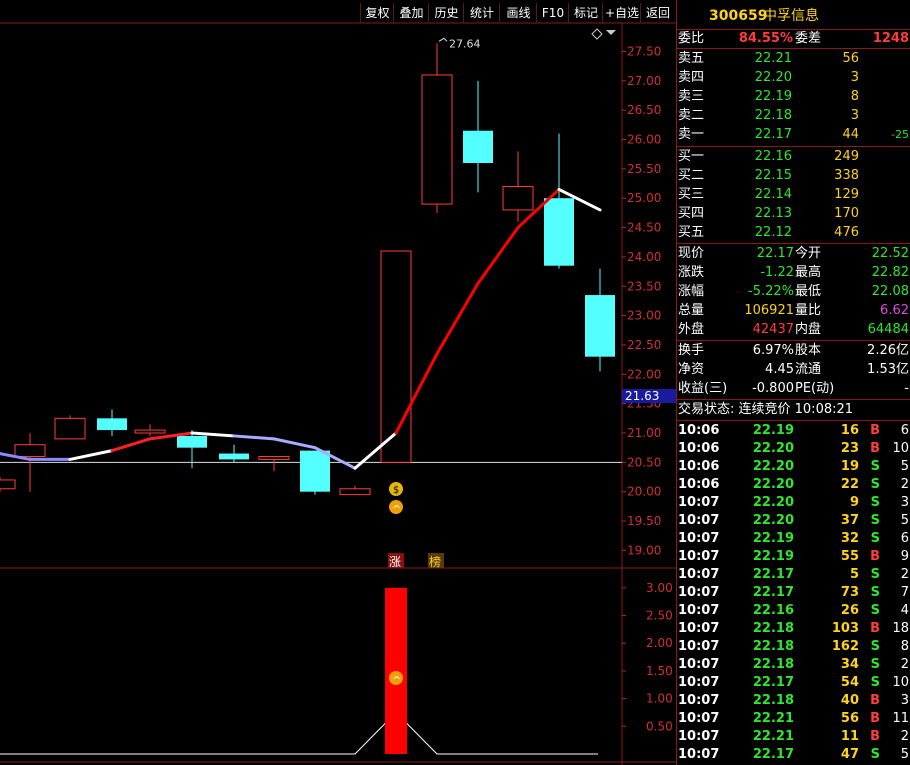 The width and height of the screenshot is (910, 765). Describe the element at coordinates (443, 39) in the screenshot. I see `high-pointer-icon` at that location.